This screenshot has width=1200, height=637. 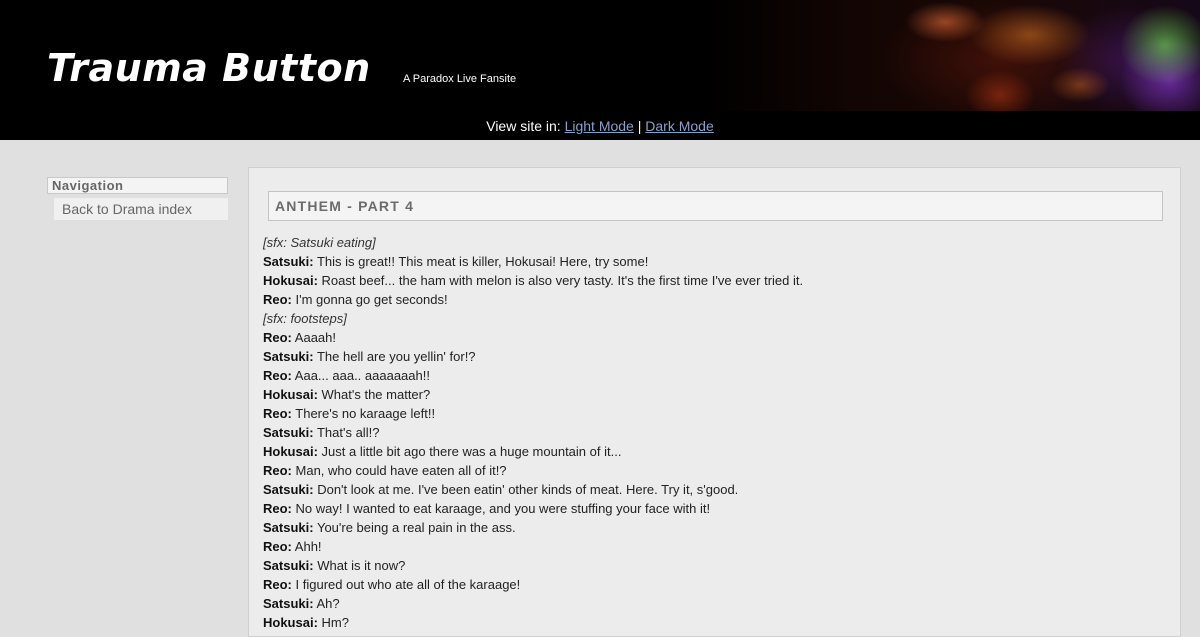 What do you see at coordinates (141, 209) in the screenshot?
I see `back-to-drama-index-link: Back to Drama index` at bounding box center [141, 209].